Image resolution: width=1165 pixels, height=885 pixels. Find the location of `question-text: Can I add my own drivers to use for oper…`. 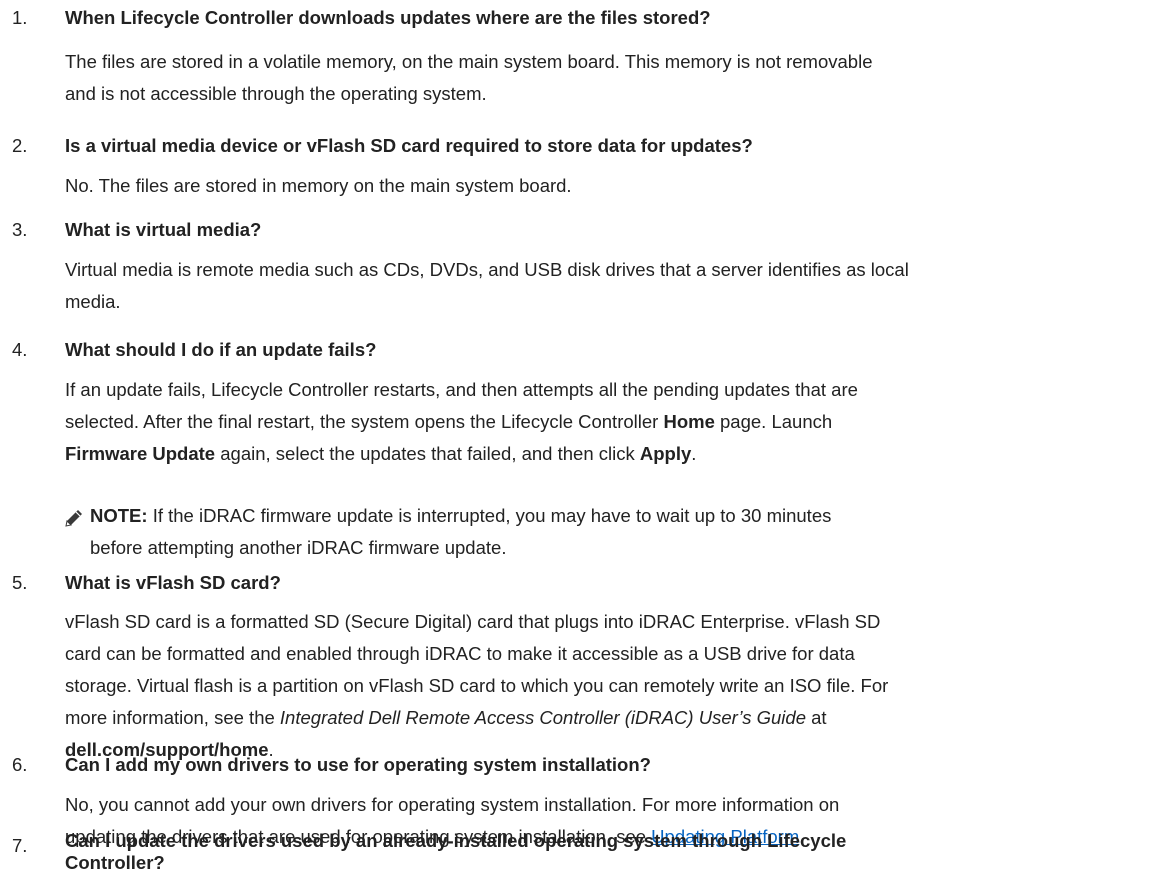

question-text: Can I add my own drivers to use for oper… is located at coordinates (358, 764).